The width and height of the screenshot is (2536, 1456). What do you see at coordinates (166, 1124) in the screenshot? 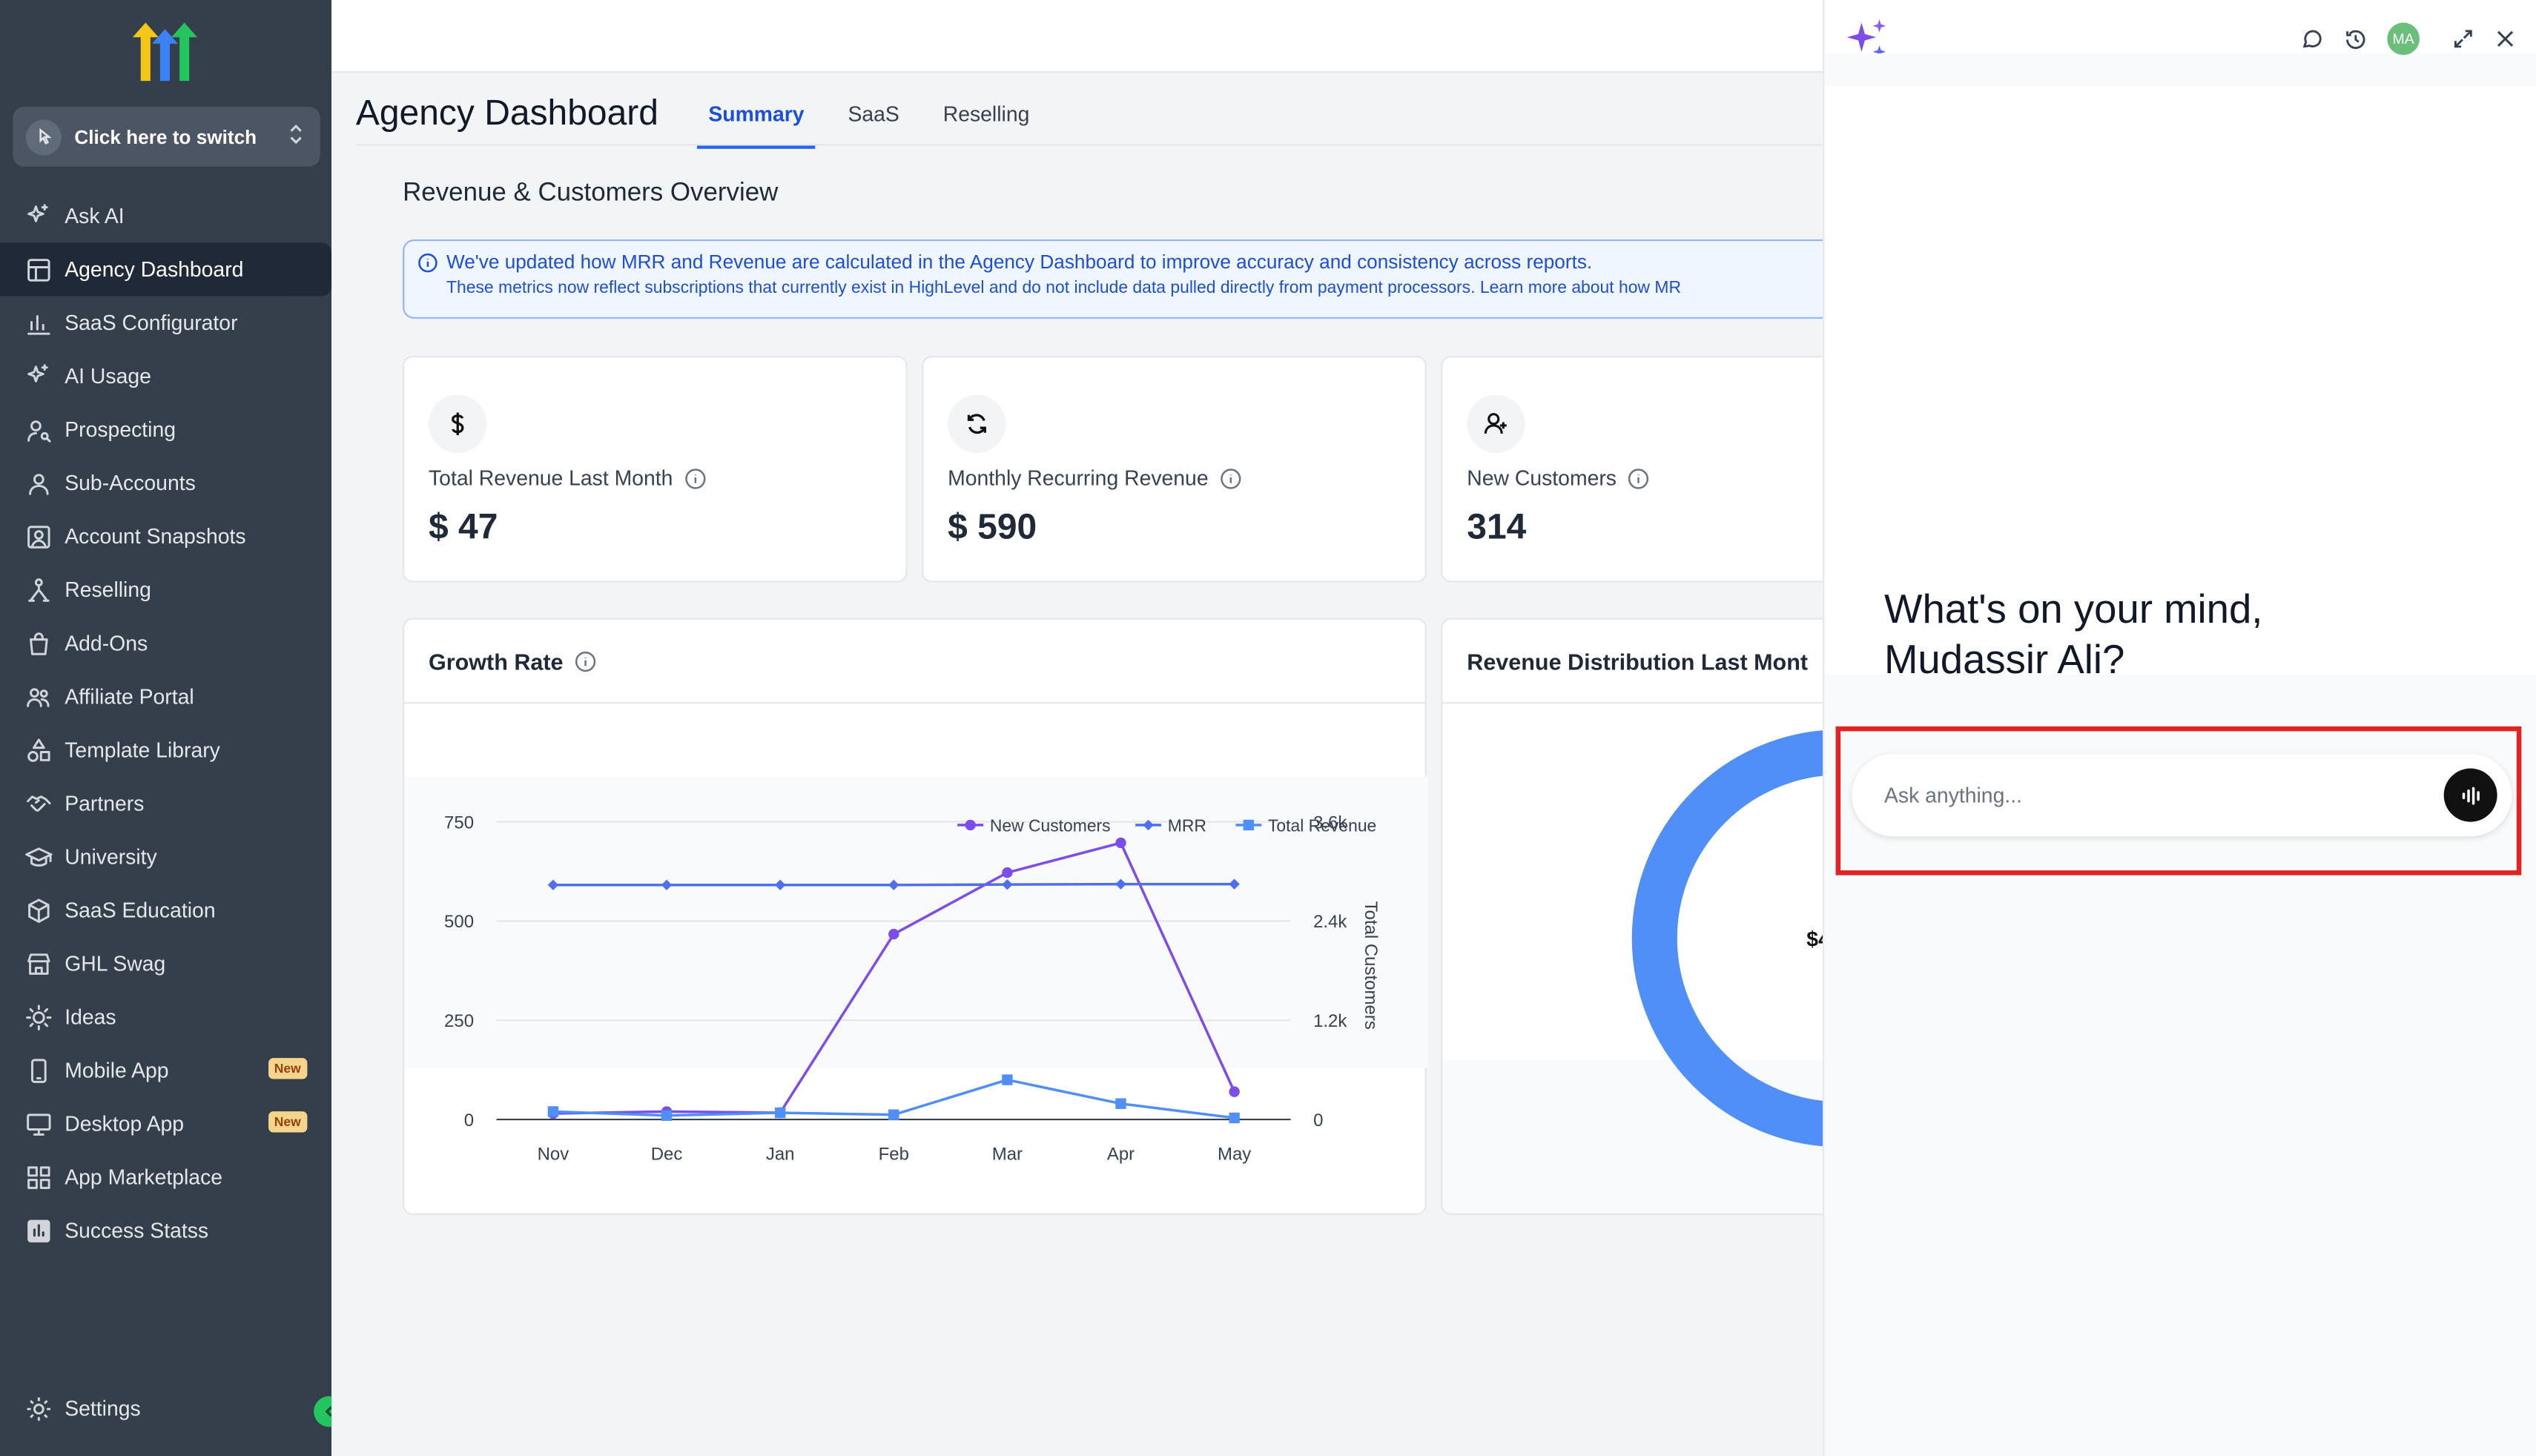
I see `sidebar-item-desktop-app: Desktop App New` at bounding box center [166, 1124].